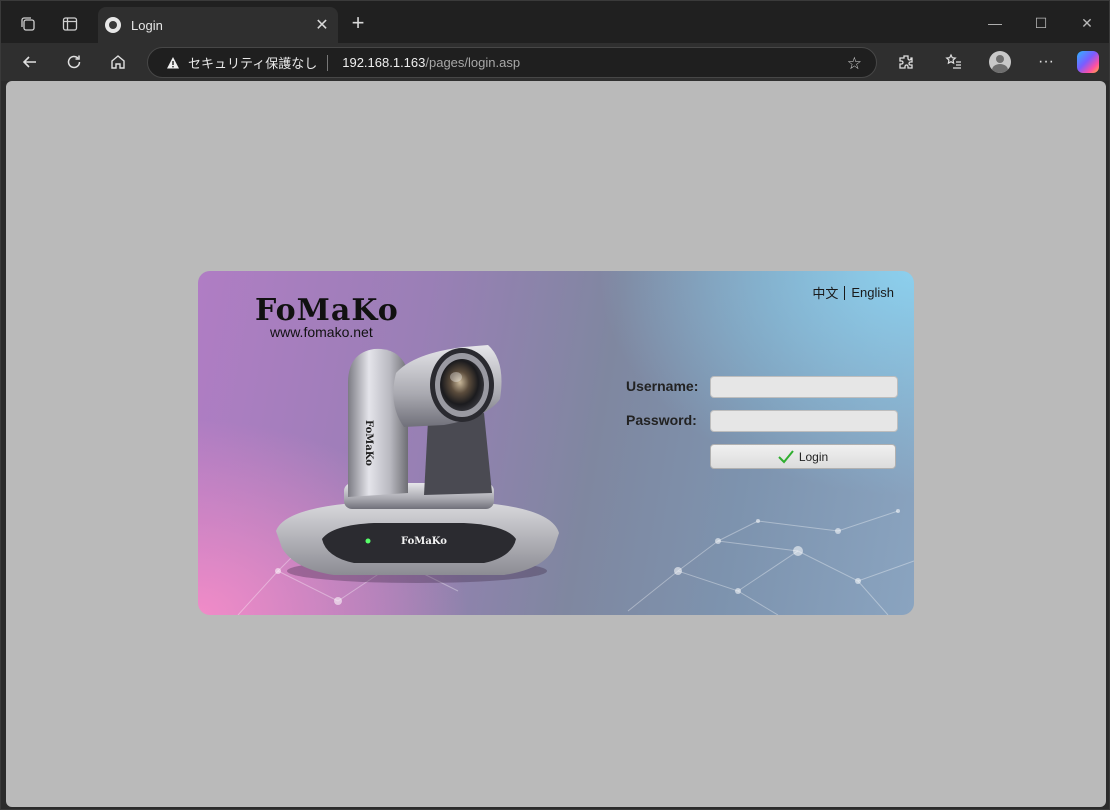 The height and width of the screenshot is (810, 1110). I want to click on password-label: Password:, so click(661, 420).